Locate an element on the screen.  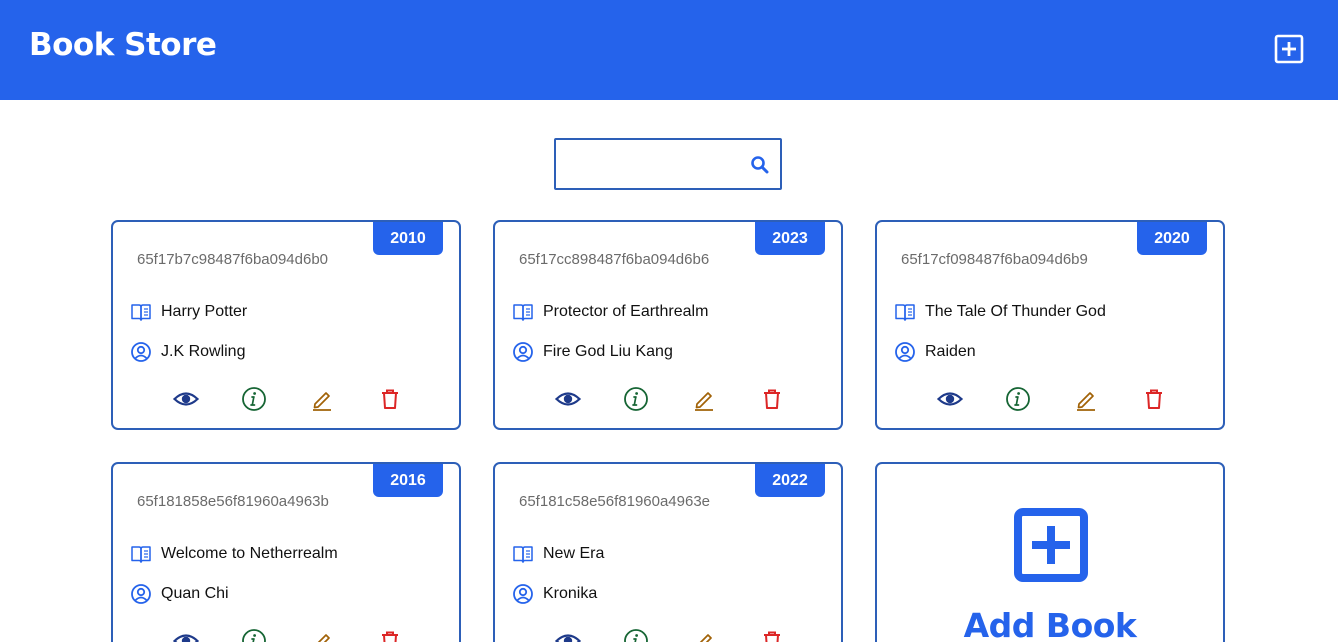
search-icon is located at coordinates (760, 165).